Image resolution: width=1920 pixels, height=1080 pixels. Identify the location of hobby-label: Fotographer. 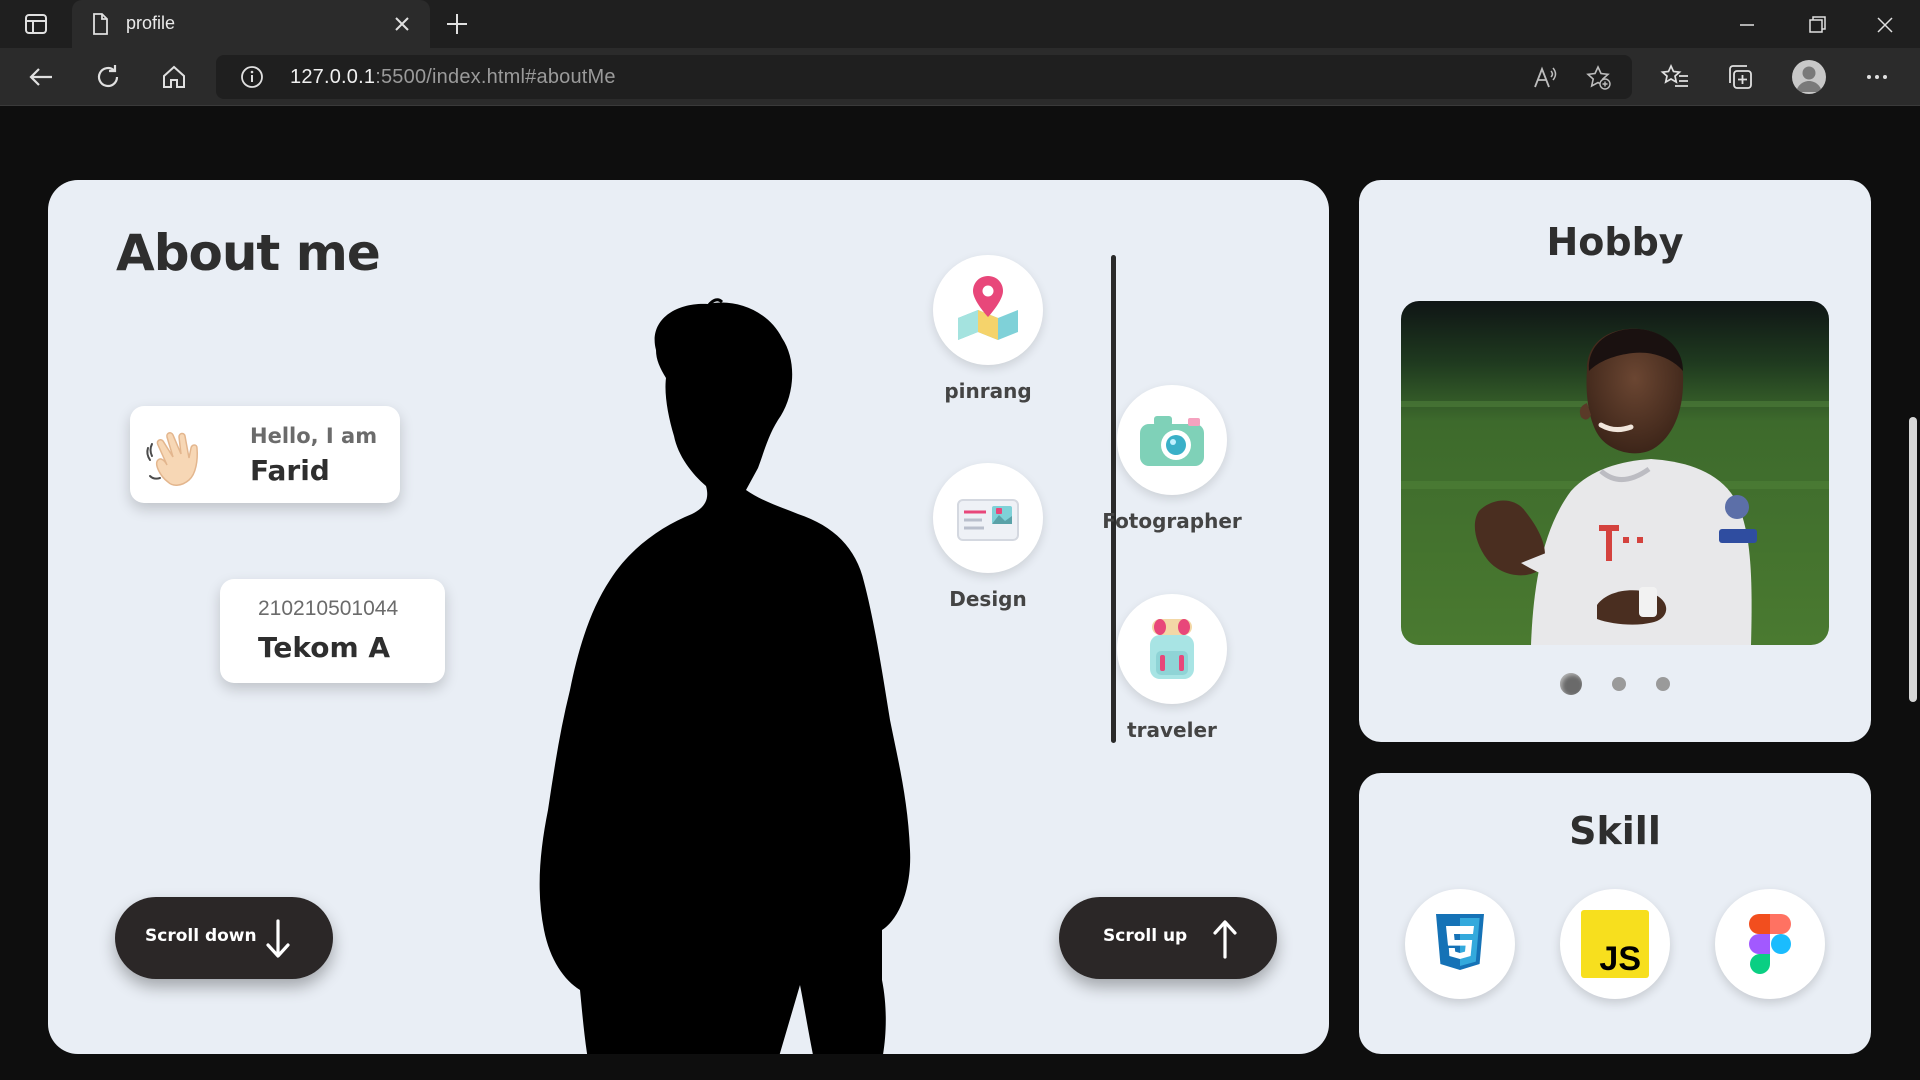
(1172, 521).